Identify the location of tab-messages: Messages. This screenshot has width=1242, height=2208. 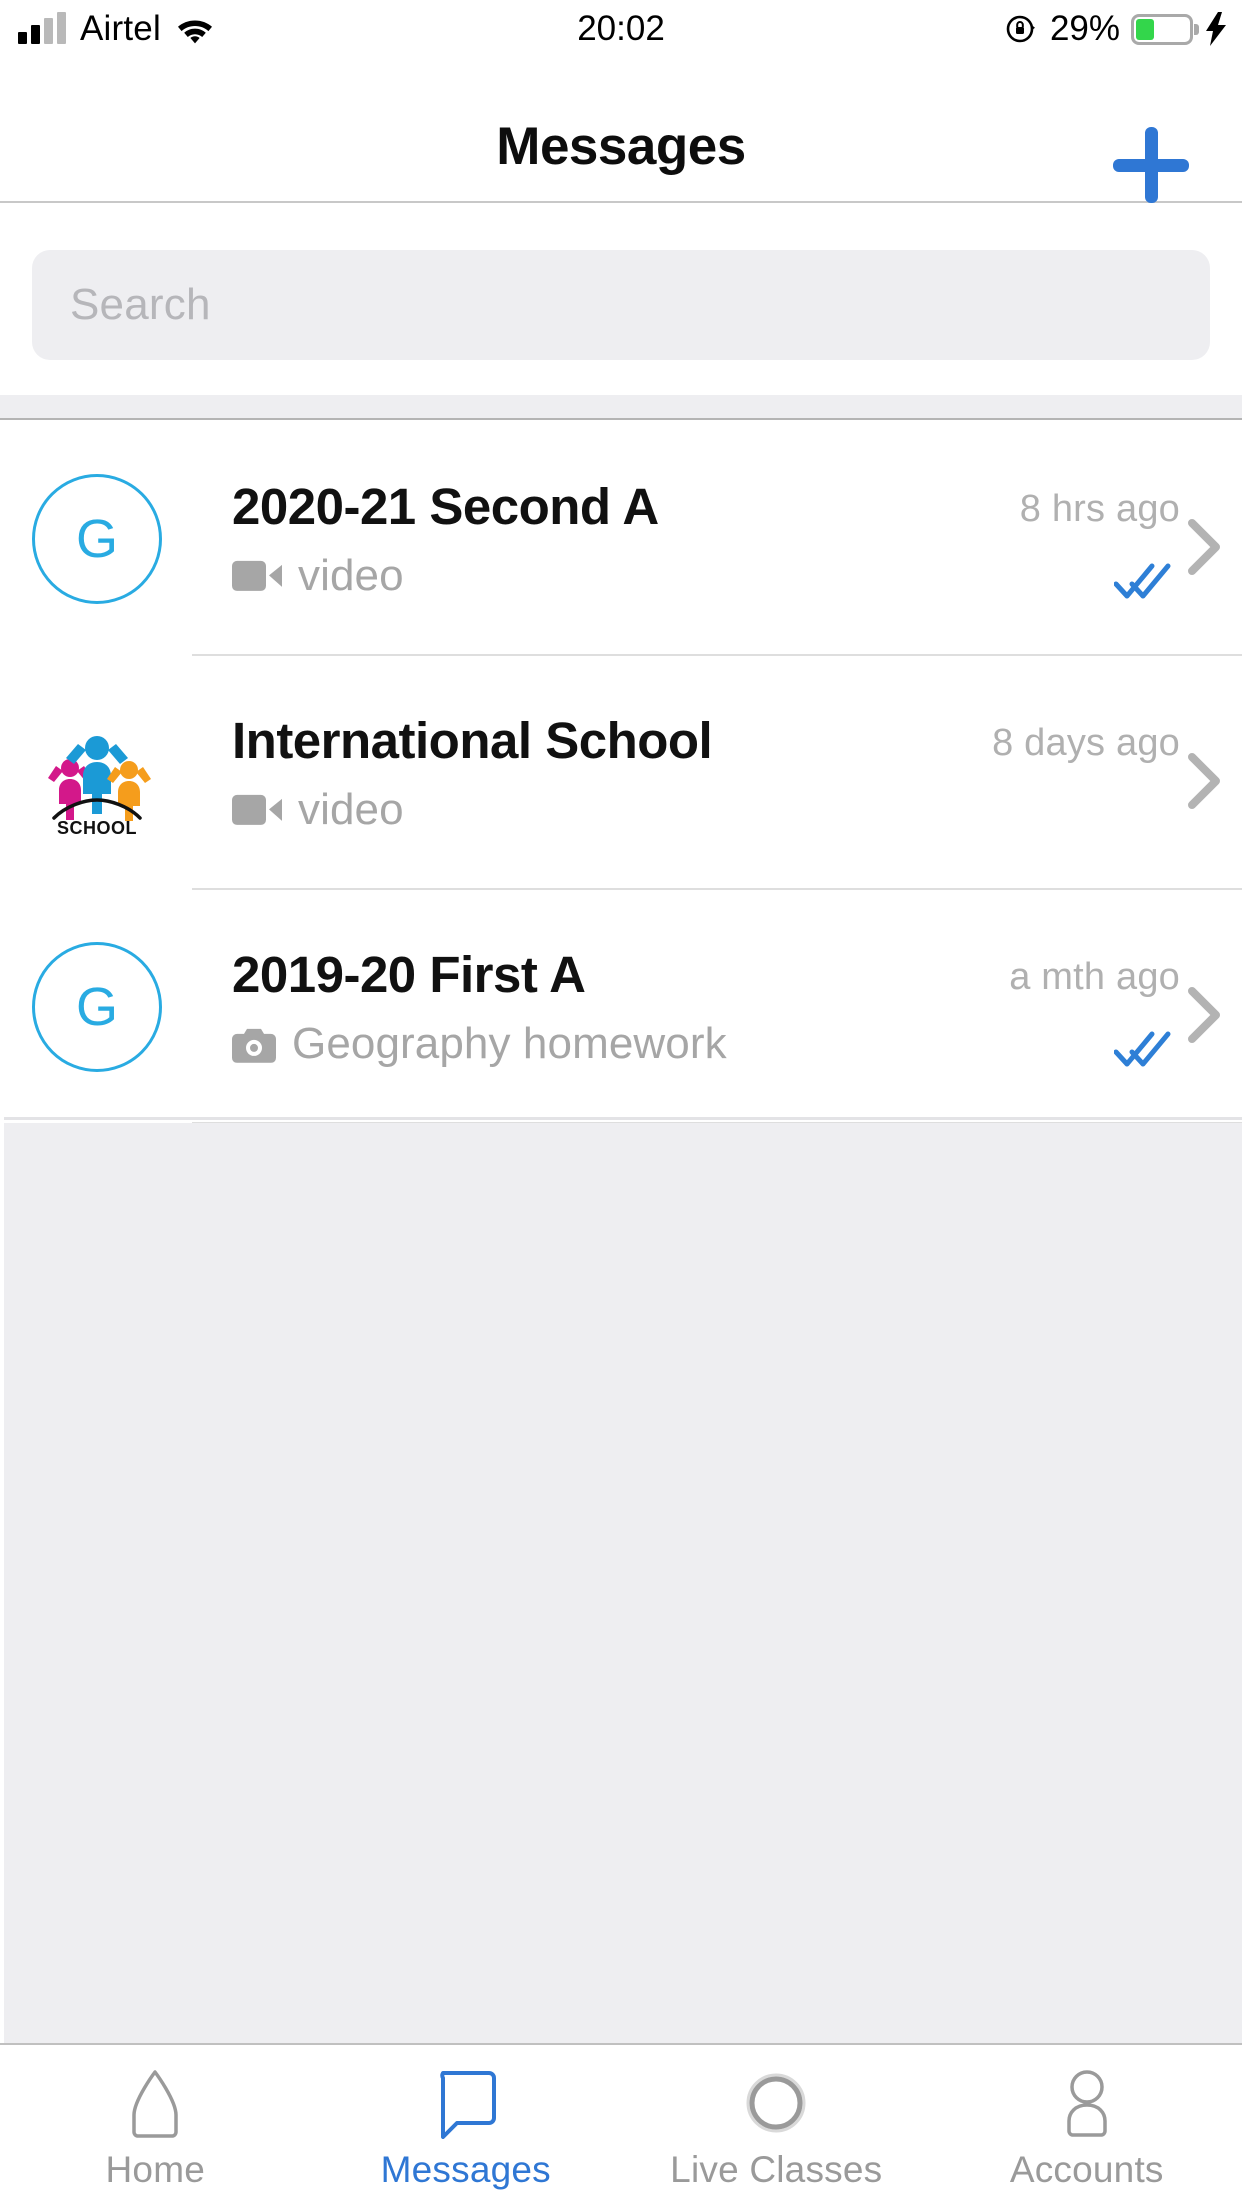
(466, 2126).